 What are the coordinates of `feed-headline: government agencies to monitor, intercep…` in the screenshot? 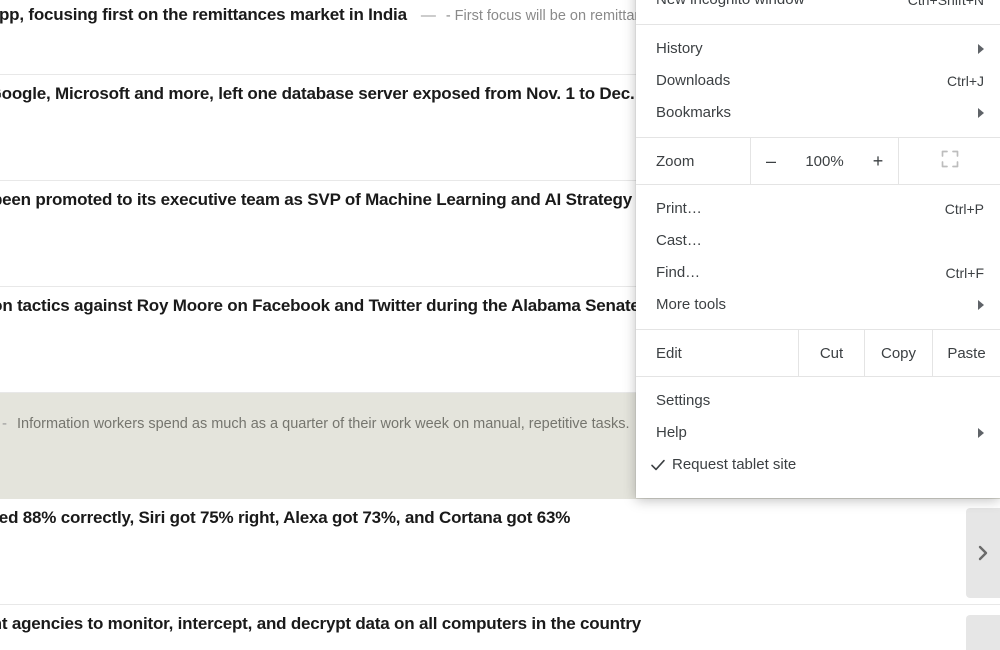 It's located at (320, 624).